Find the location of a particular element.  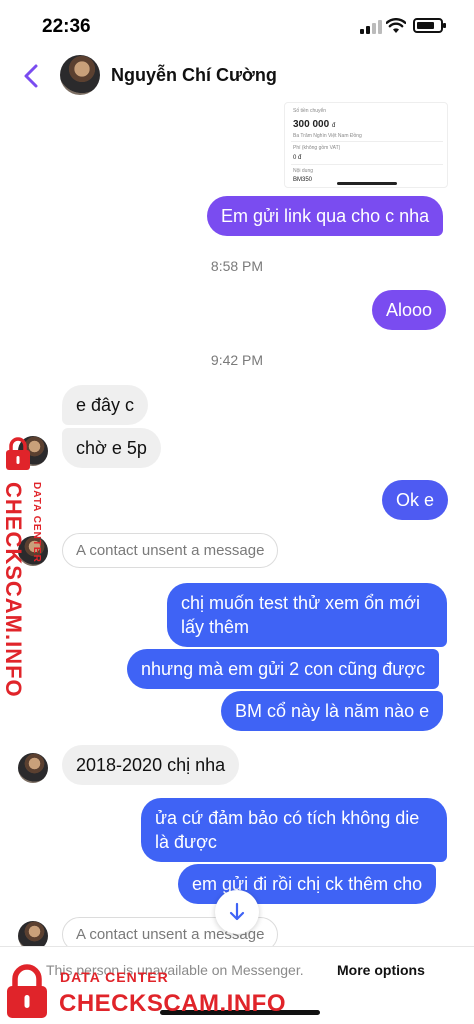

more-options-link: More options is located at coordinates (381, 970).